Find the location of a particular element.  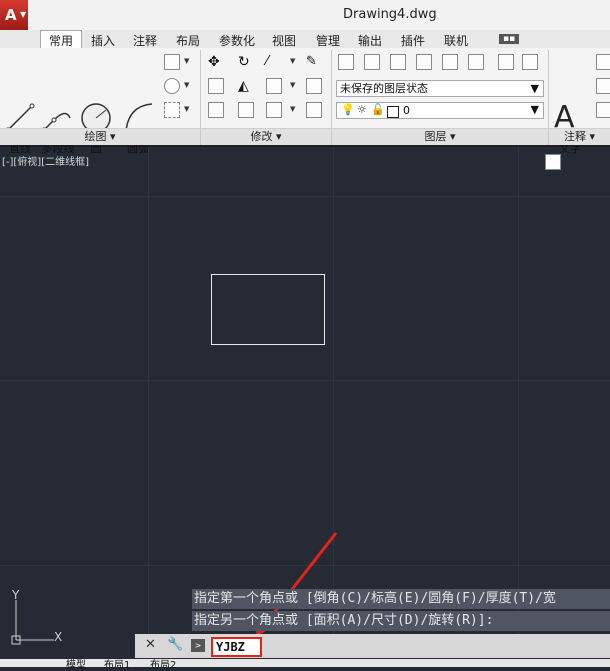

annotation-arrow is located at coordinates (297, 584).